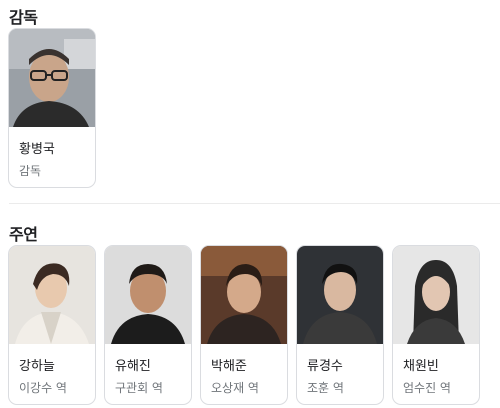 This screenshot has height=408, width=500. I want to click on person-role: 오상재 역, so click(235, 388).